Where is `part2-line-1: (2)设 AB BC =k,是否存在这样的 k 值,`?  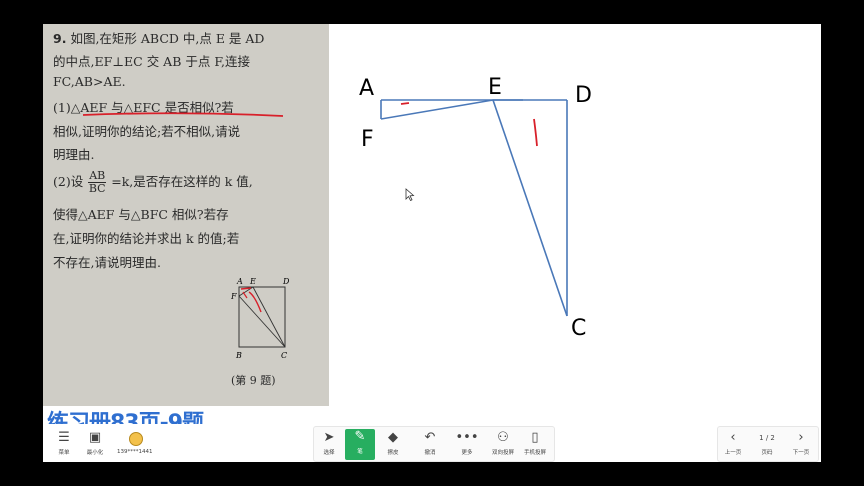
part2-line-1: (2)设 AB BC =k,是否存在这样的 k 值, is located at coordinates (153, 182).